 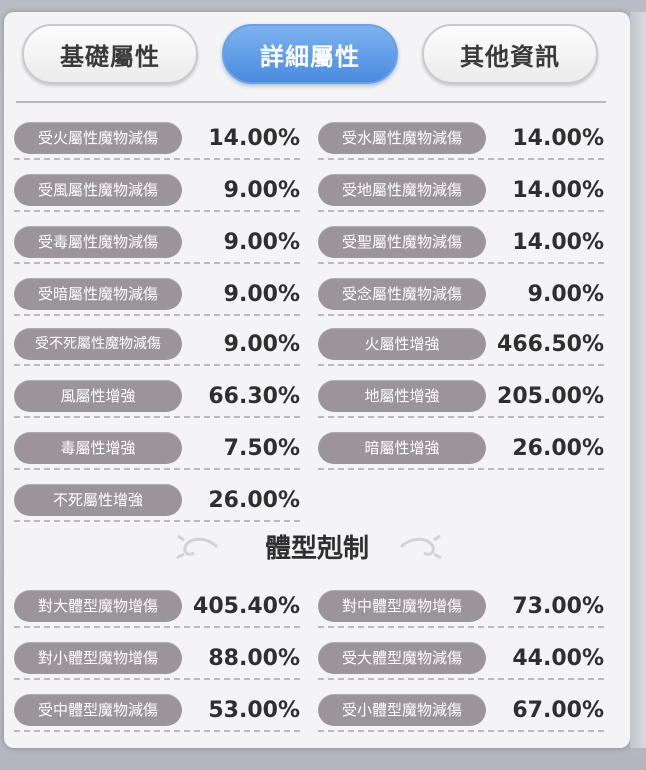 I want to click on stat-value: 405.40%, so click(x=246, y=606).